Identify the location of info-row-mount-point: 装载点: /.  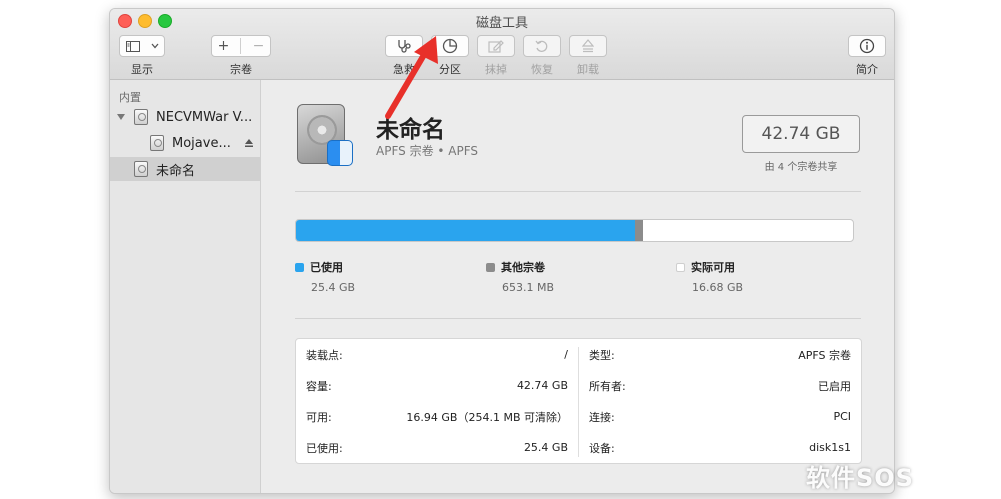
(437, 354).